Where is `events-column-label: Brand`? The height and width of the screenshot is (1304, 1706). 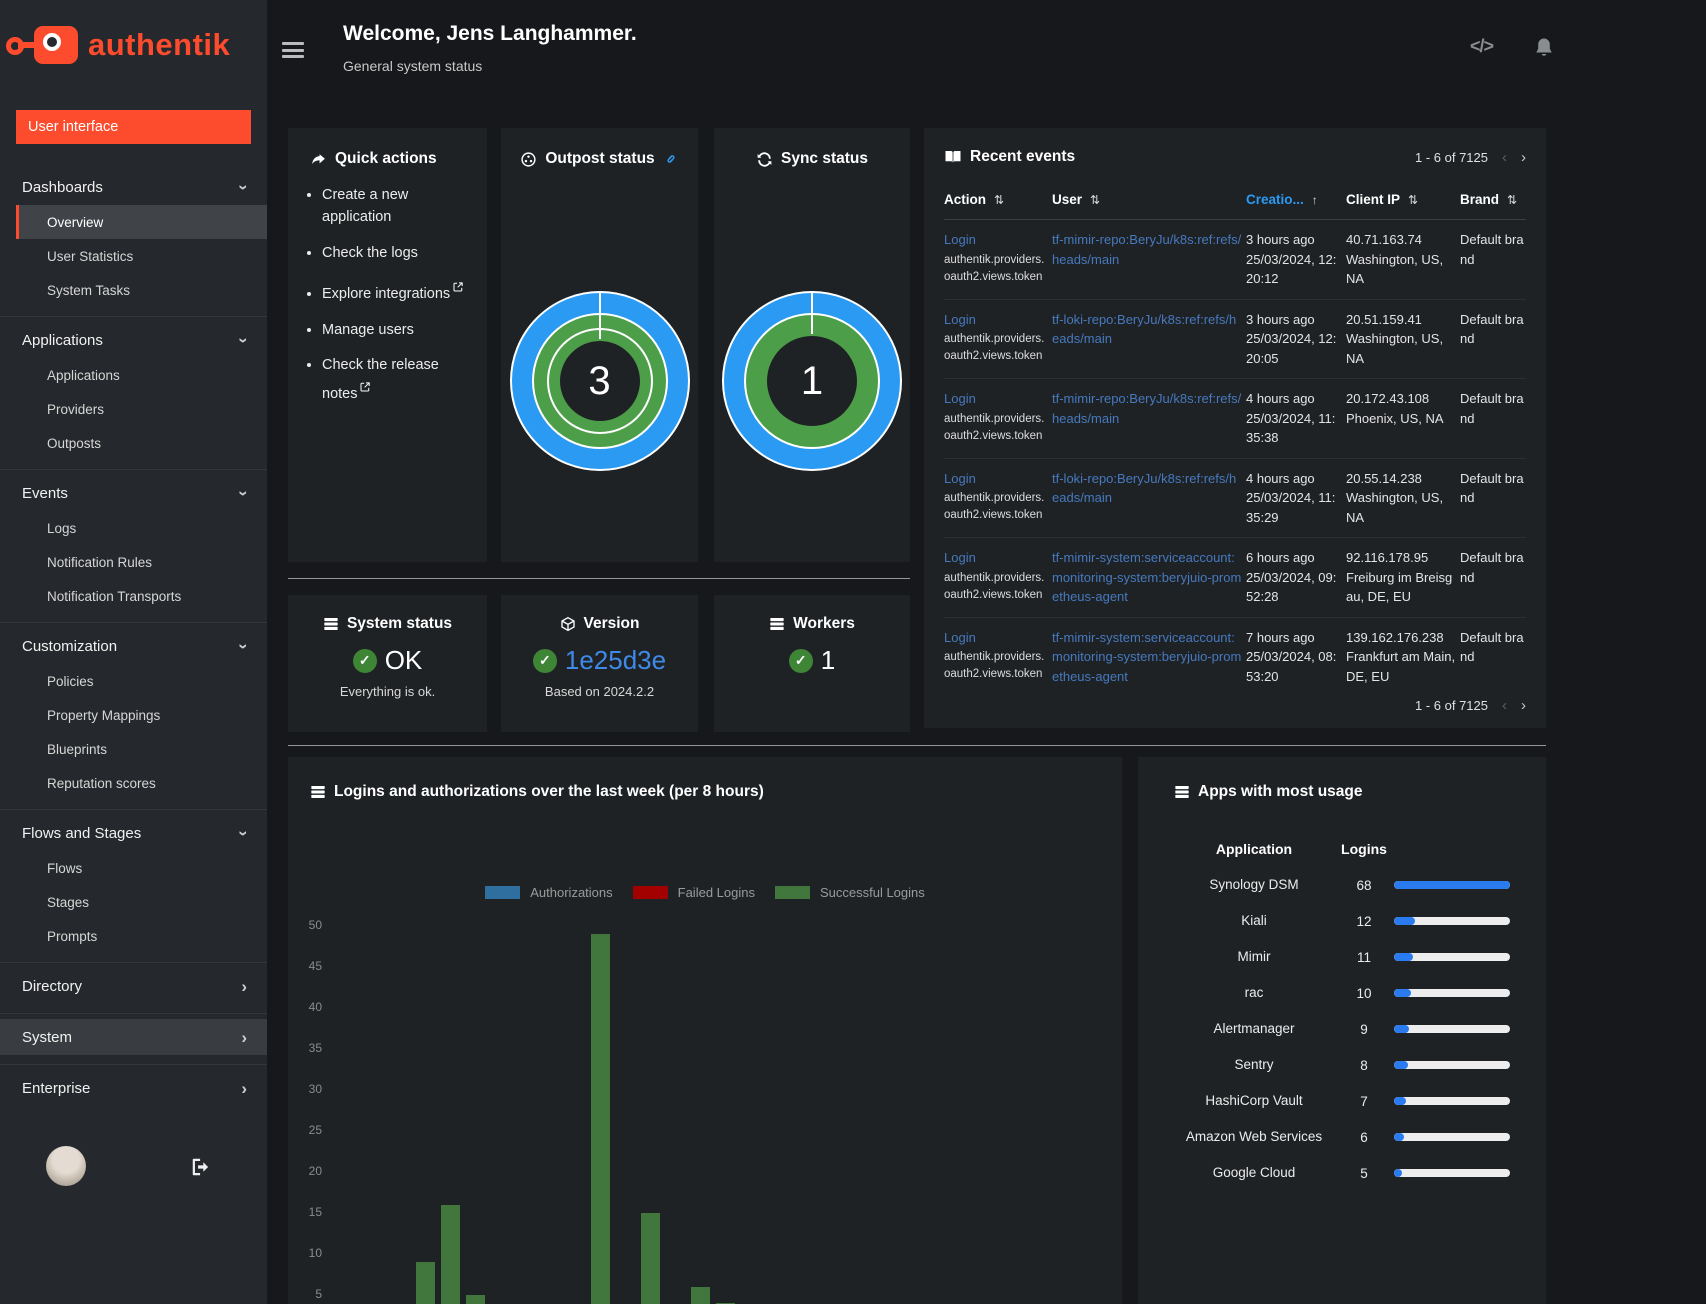
events-column-label: Brand is located at coordinates (1480, 199).